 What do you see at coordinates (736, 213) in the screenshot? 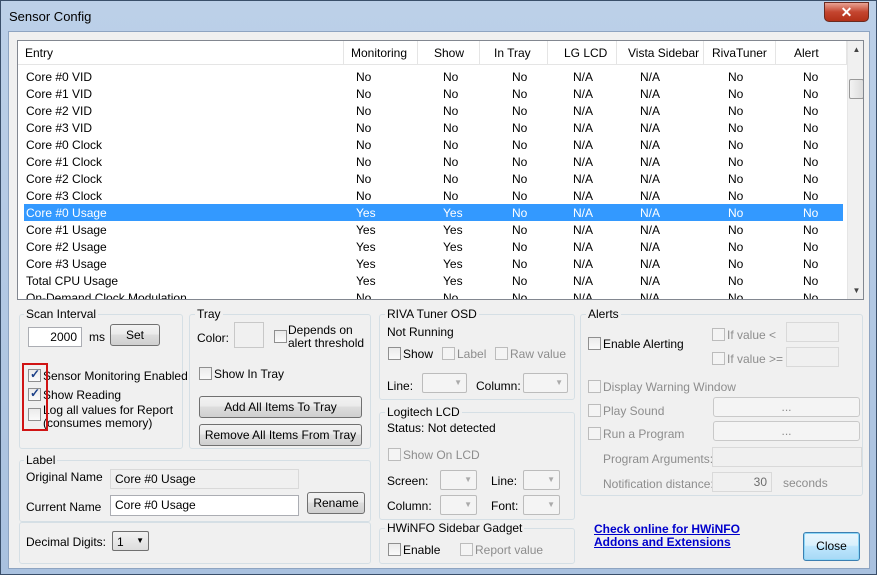
I see `cell-rivatuner: No` at bounding box center [736, 213].